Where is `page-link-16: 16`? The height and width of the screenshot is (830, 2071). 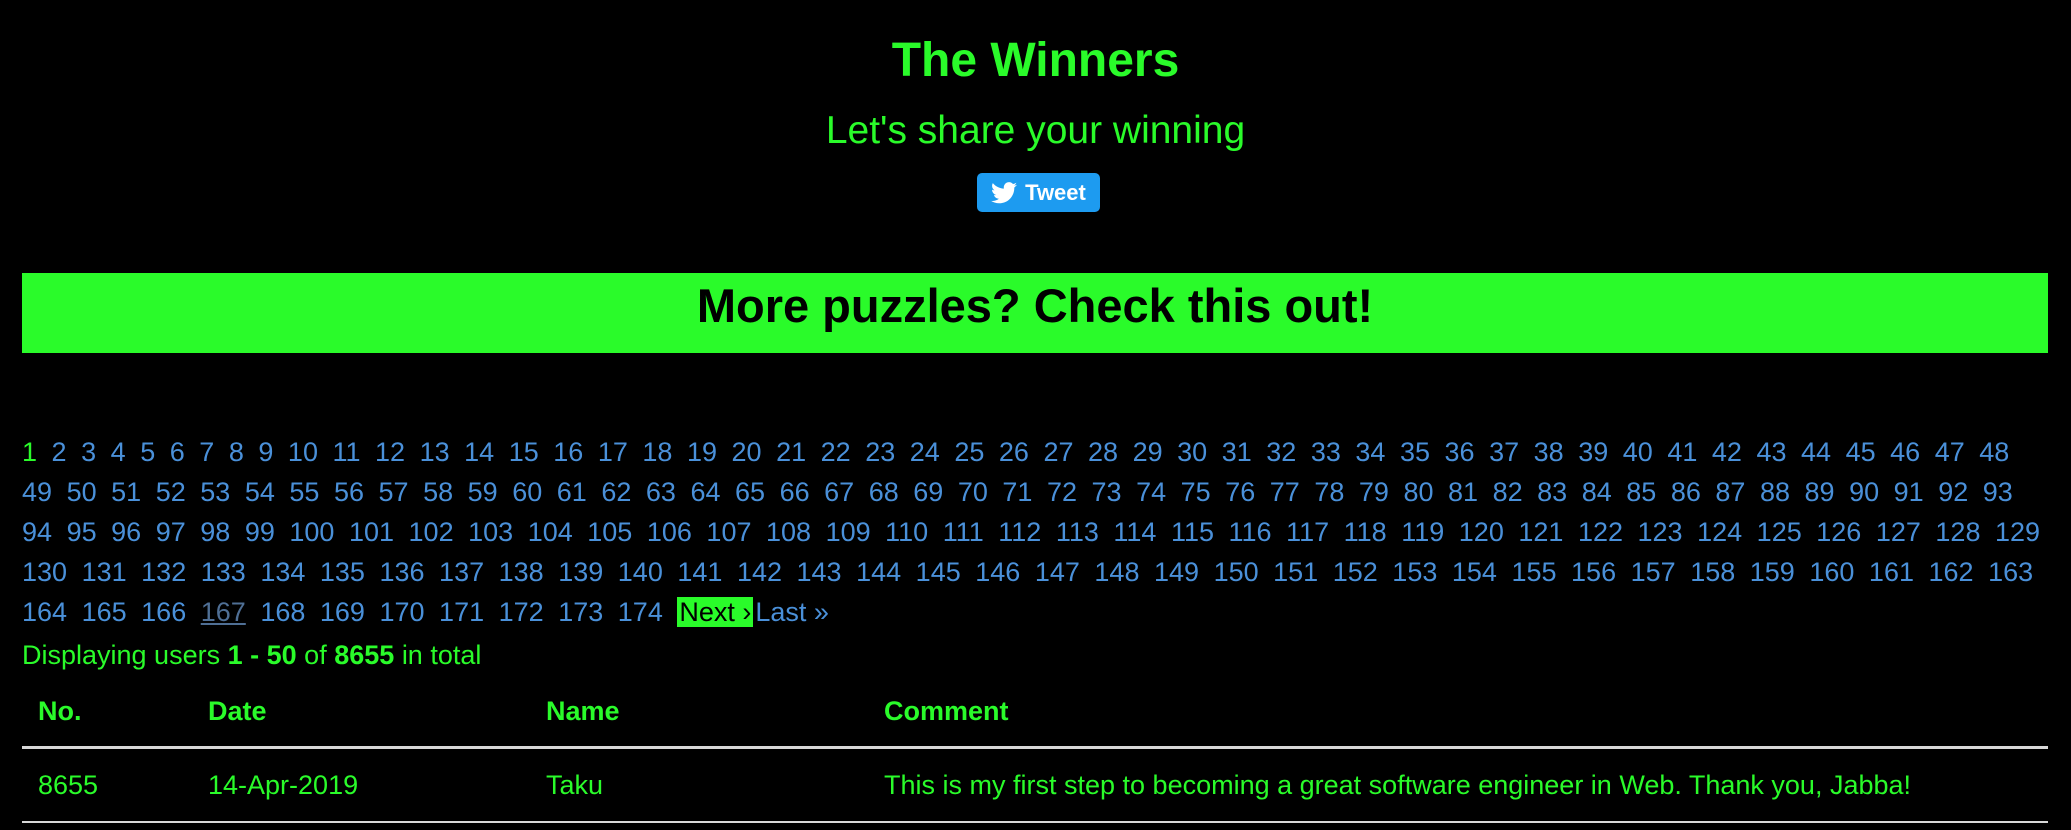
page-link-16: 16 is located at coordinates (568, 452).